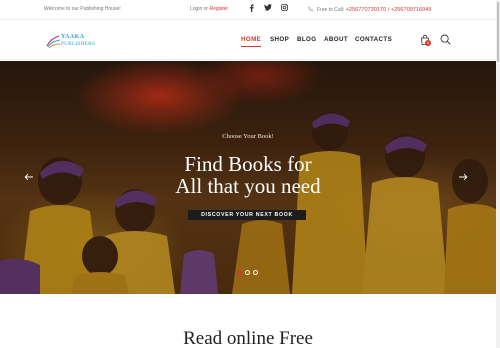  What do you see at coordinates (498, 32) in the screenshot?
I see `scrollbar-thumb` at bounding box center [498, 32].